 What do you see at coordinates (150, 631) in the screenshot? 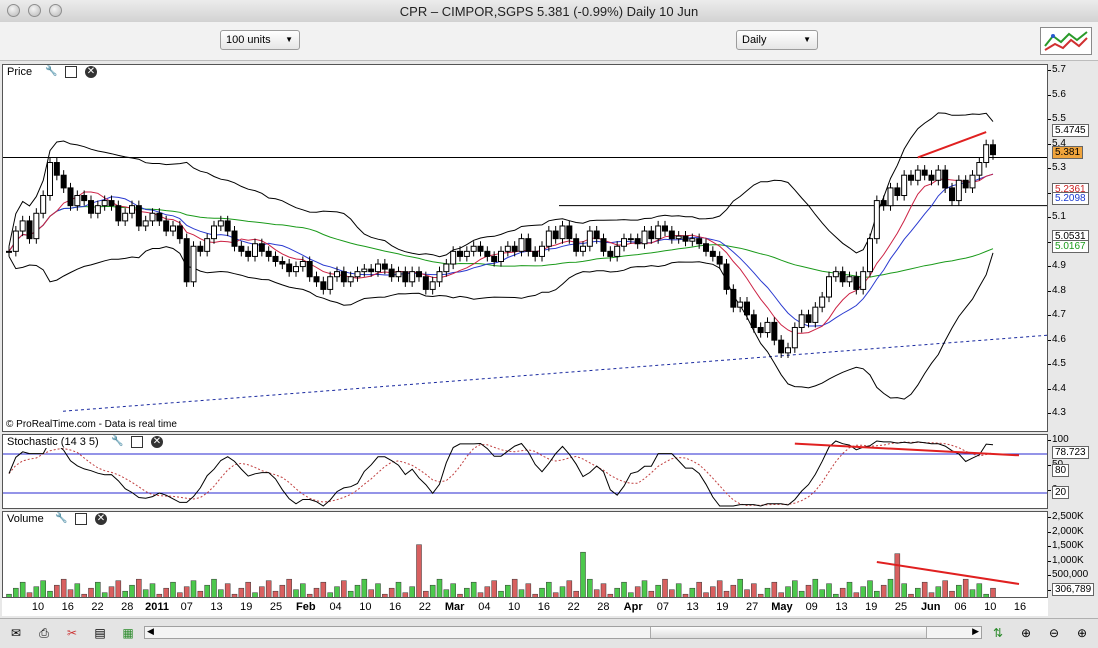
I see `scroll-left-icon: ◀` at bounding box center [150, 631].